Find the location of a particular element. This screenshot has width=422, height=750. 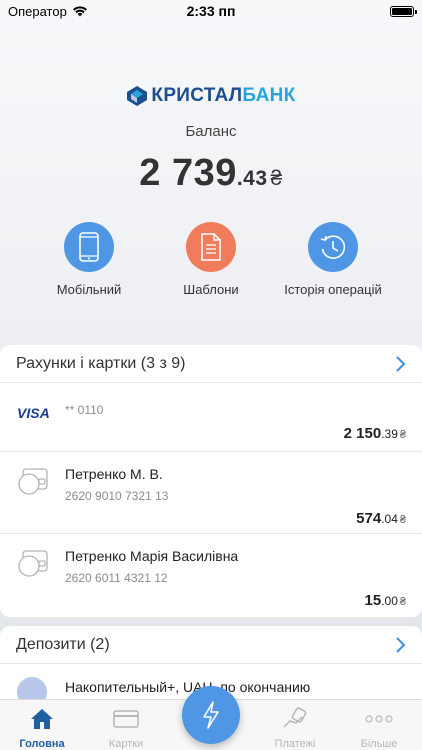

account-balance: 15.00 ₴ is located at coordinates (385, 600).